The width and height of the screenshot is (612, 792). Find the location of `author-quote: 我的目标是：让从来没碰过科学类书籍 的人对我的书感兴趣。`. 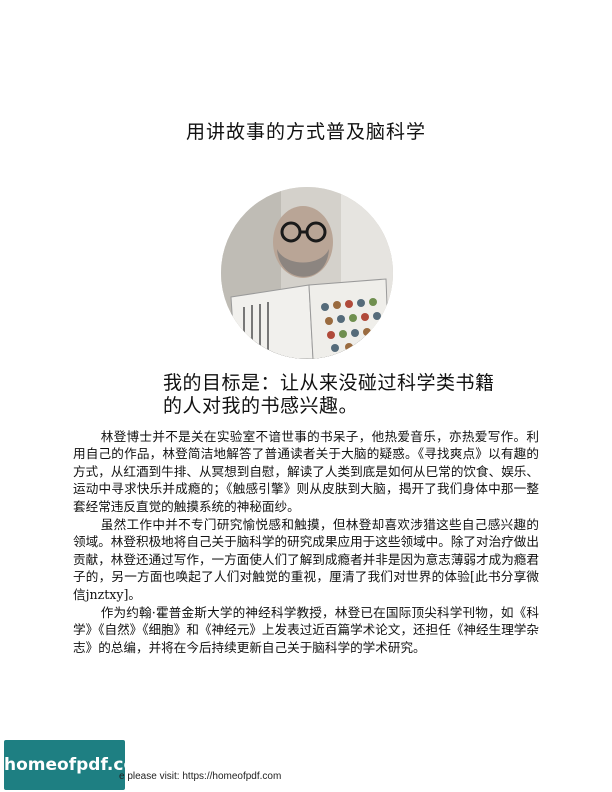

author-quote: 我的目标是：让从来没碰过科学类书籍 的人对我的书感兴趣。 is located at coordinates (353, 395).